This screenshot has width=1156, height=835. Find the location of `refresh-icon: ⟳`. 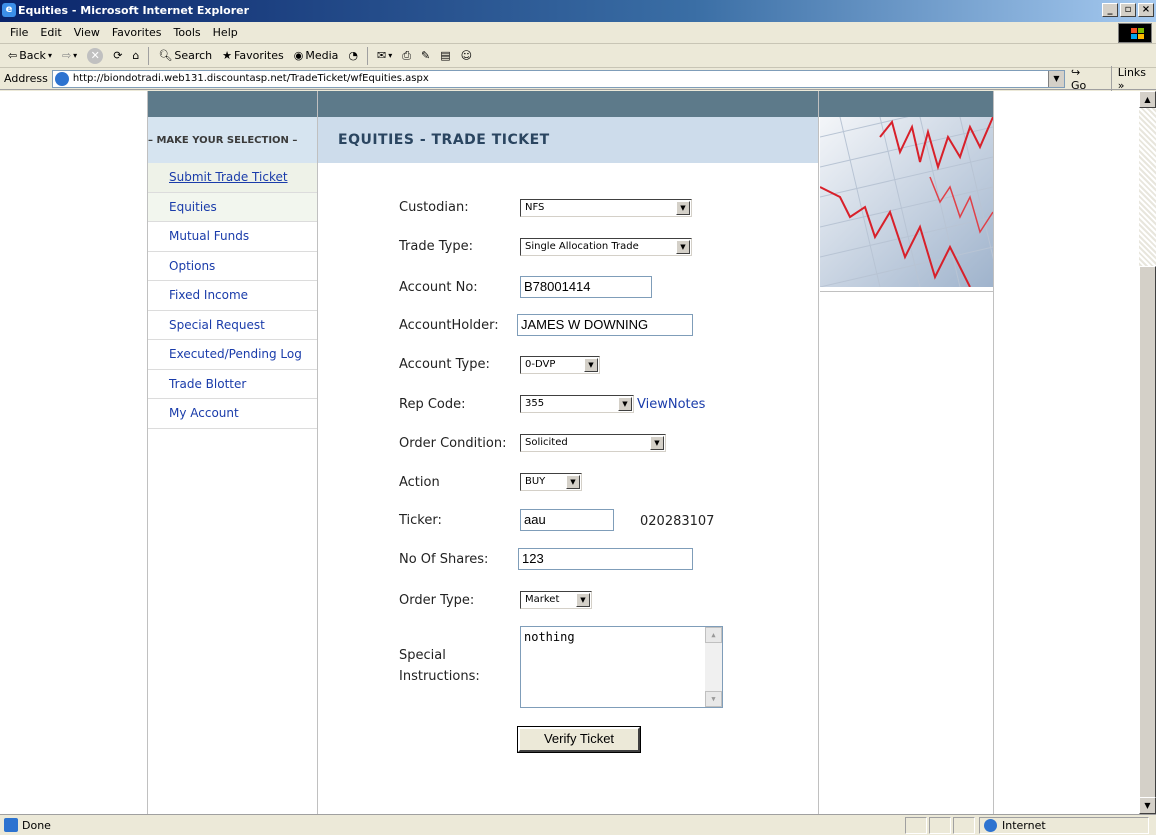

refresh-icon: ⟳ is located at coordinates (118, 55).